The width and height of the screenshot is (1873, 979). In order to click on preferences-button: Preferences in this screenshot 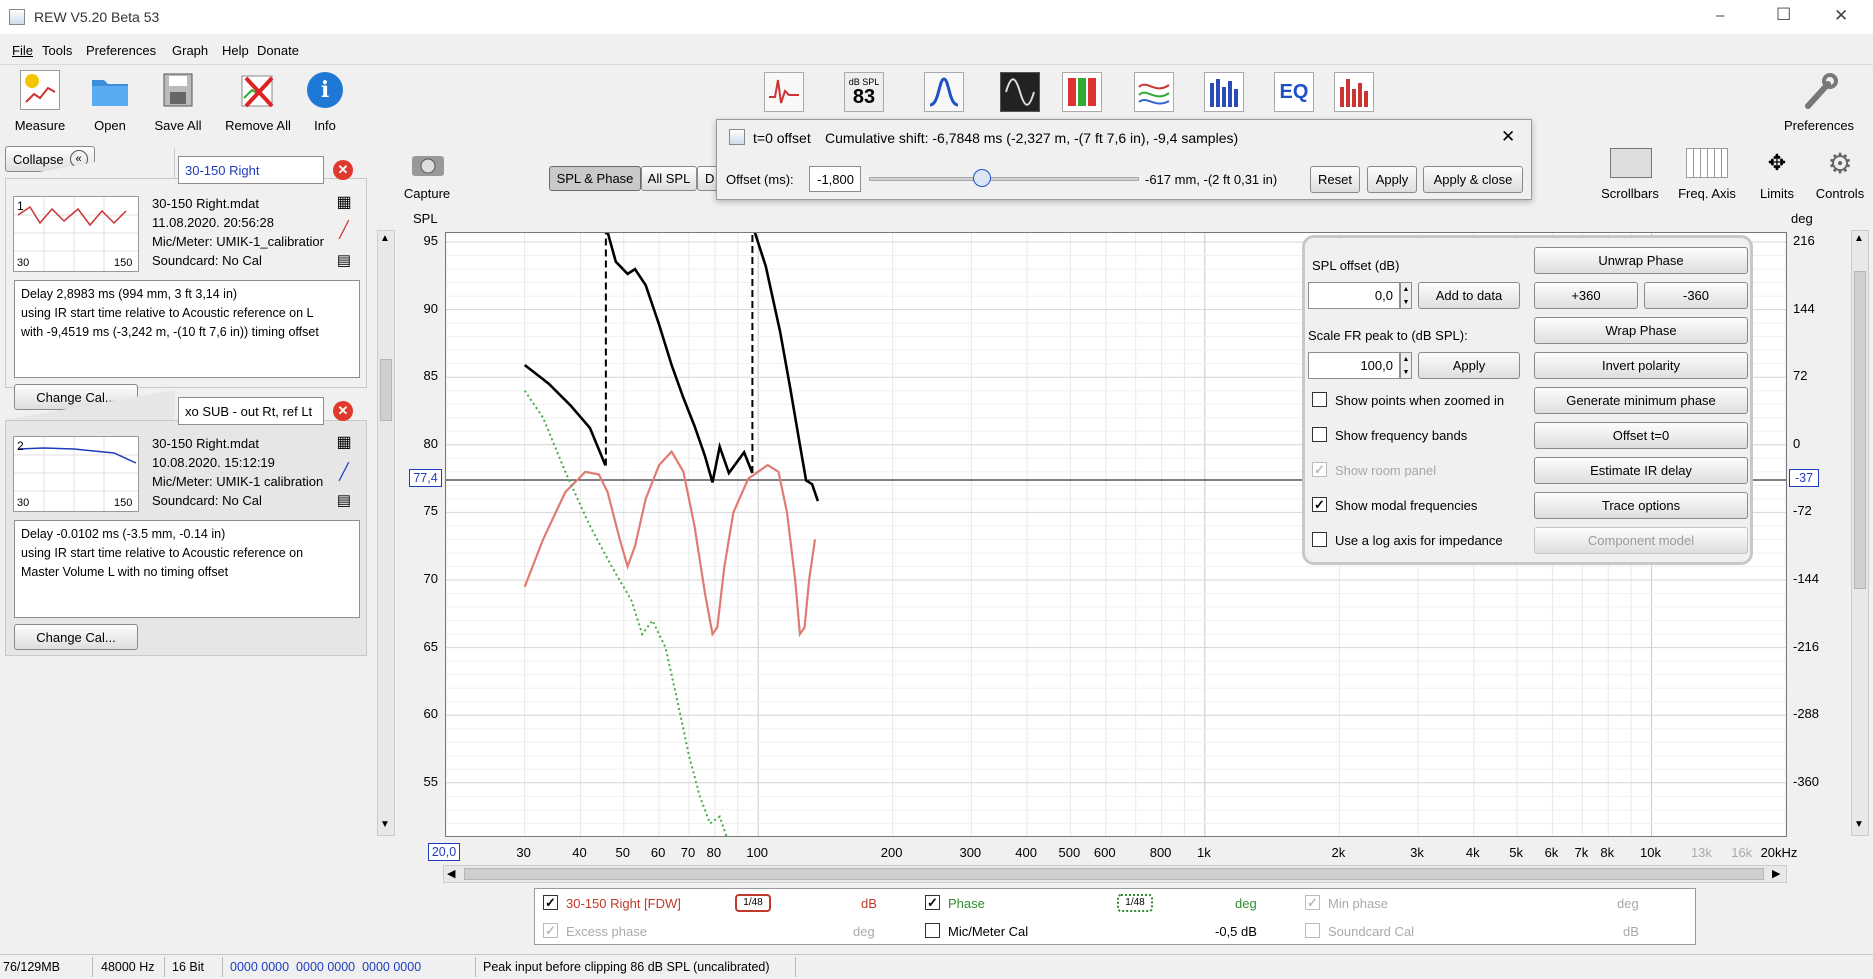, I will do `click(1819, 102)`.